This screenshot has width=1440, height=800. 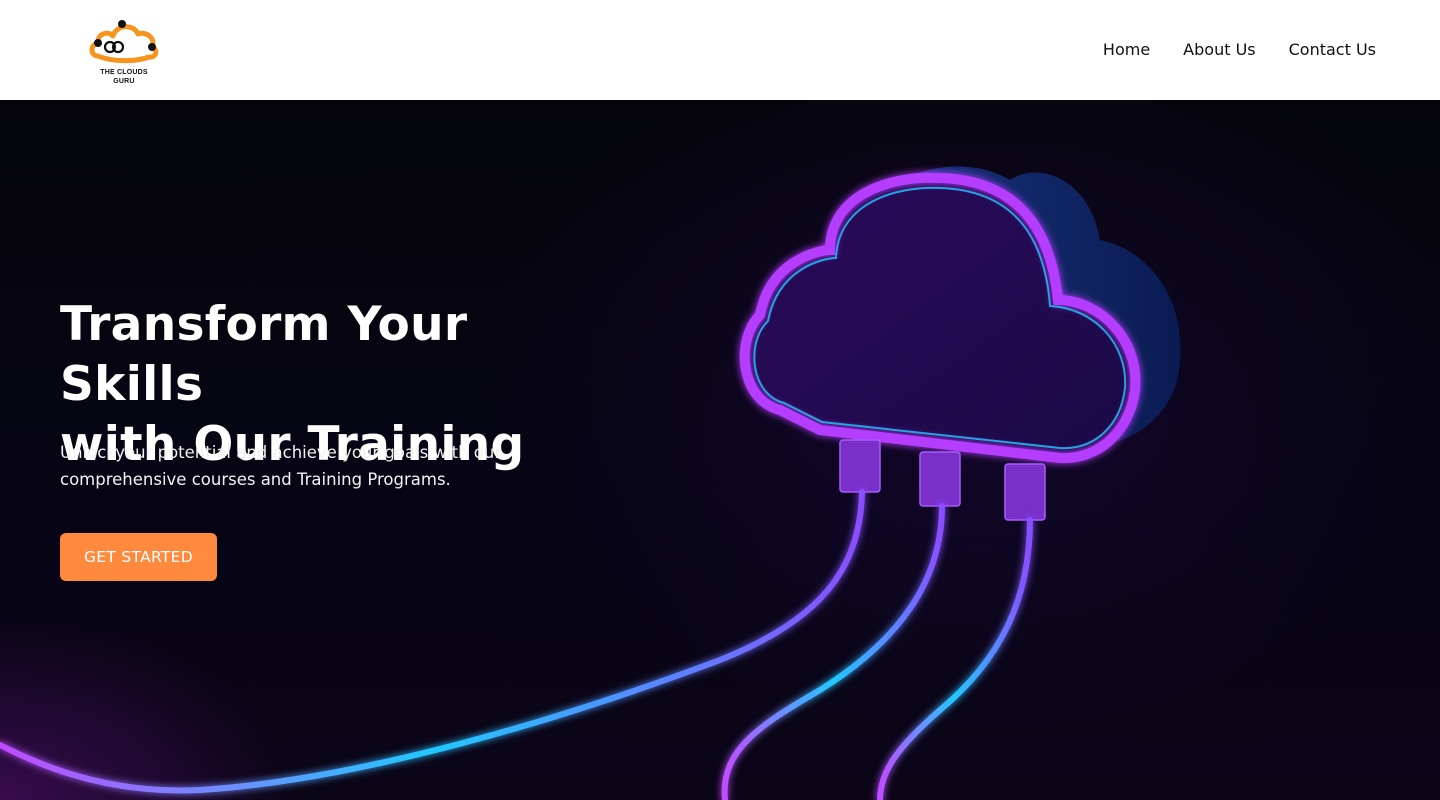 What do you see at coordinates (124, 42) in the screenshot?
I see `cloud-logo-icon` at bounding box center [124, 42].